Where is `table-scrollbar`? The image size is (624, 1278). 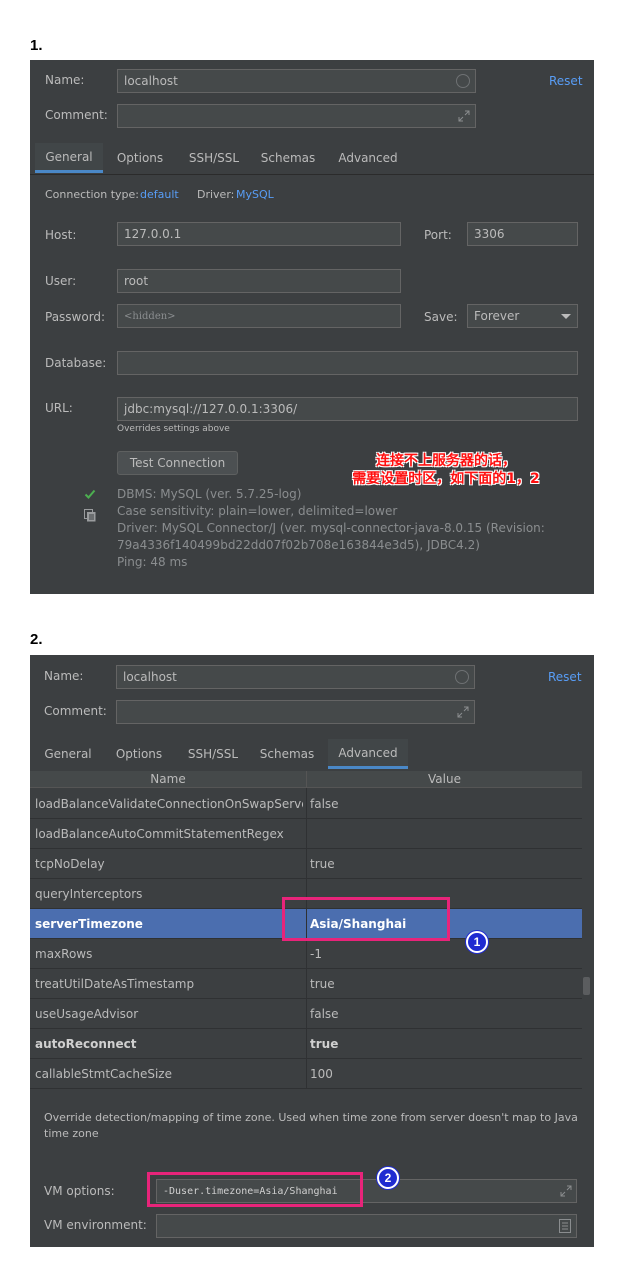 table-scrollbar is located at coordinates (587, 930).